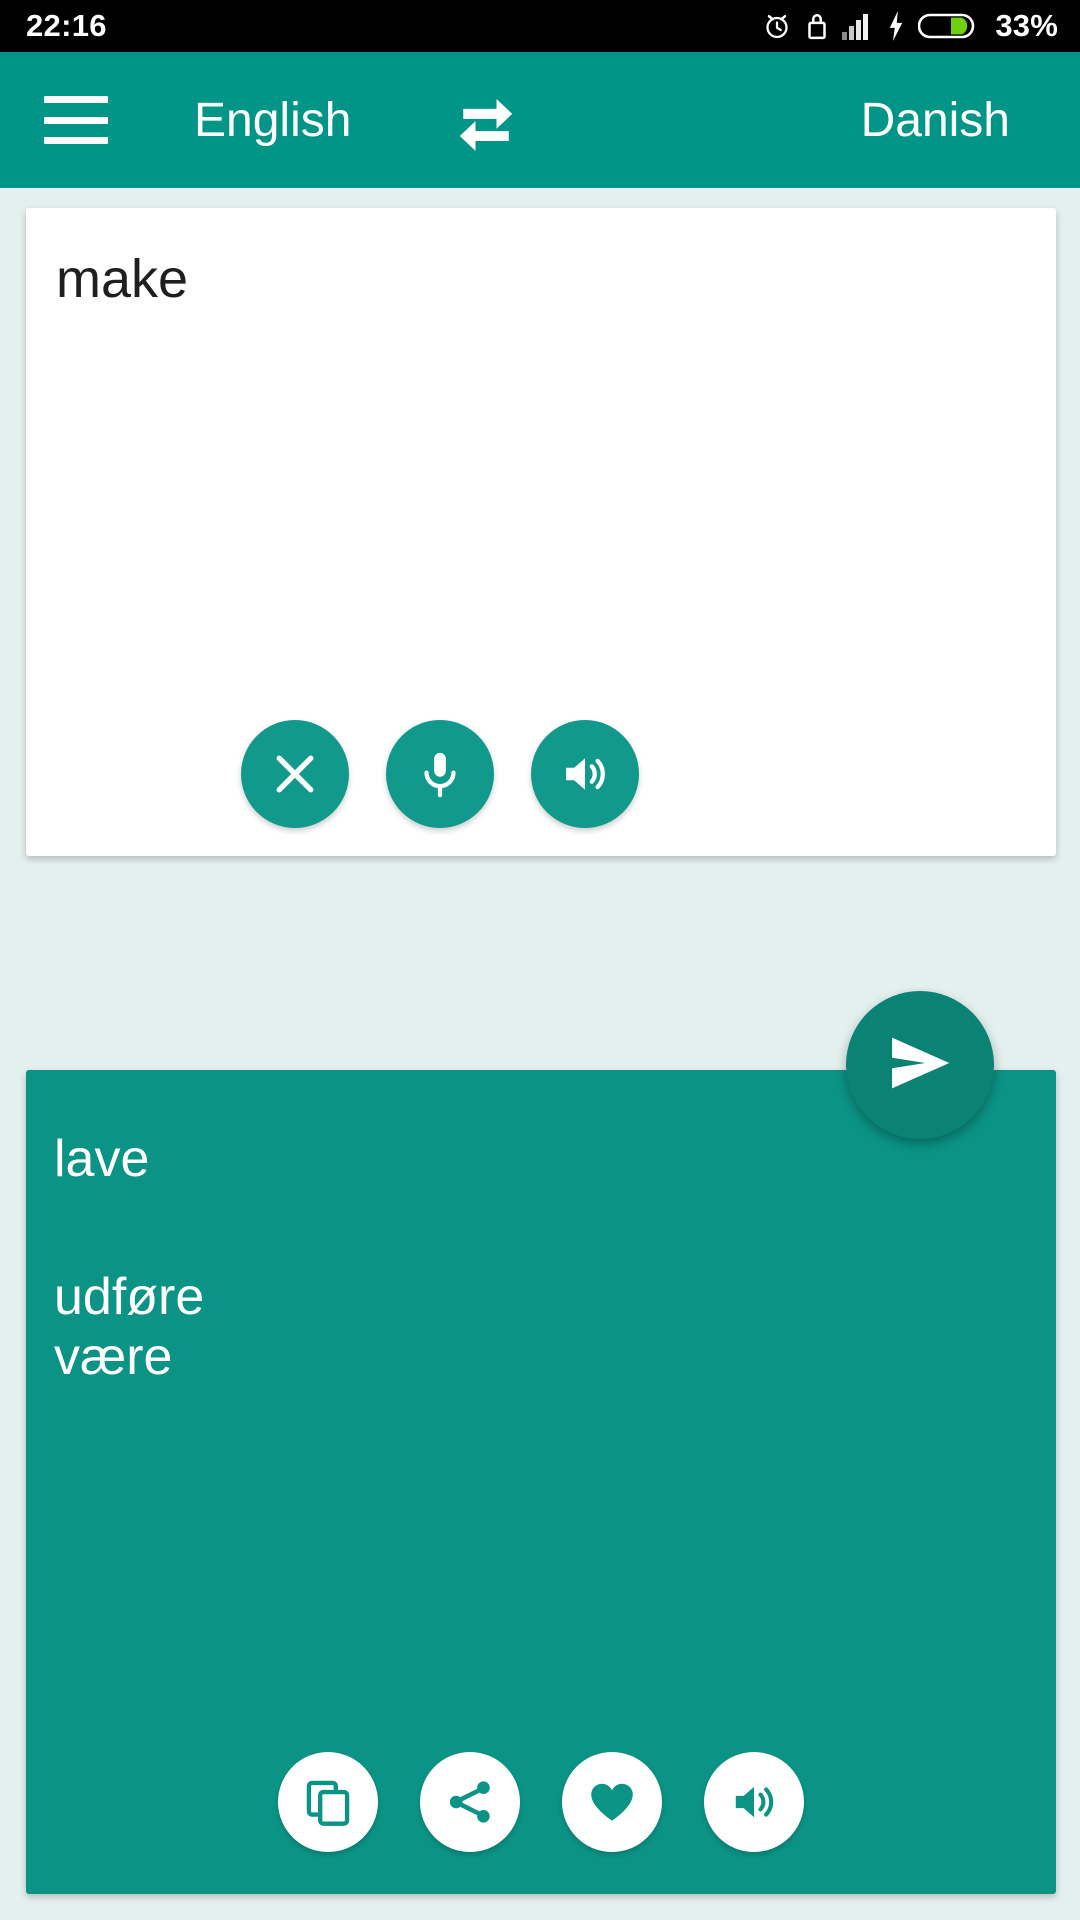 The height and width of the screenshot is (1920, 1080). What do you see at coordinates (777, 26) in the screenshot?
I see `alarm-icon` at bounding box center [777, 26].